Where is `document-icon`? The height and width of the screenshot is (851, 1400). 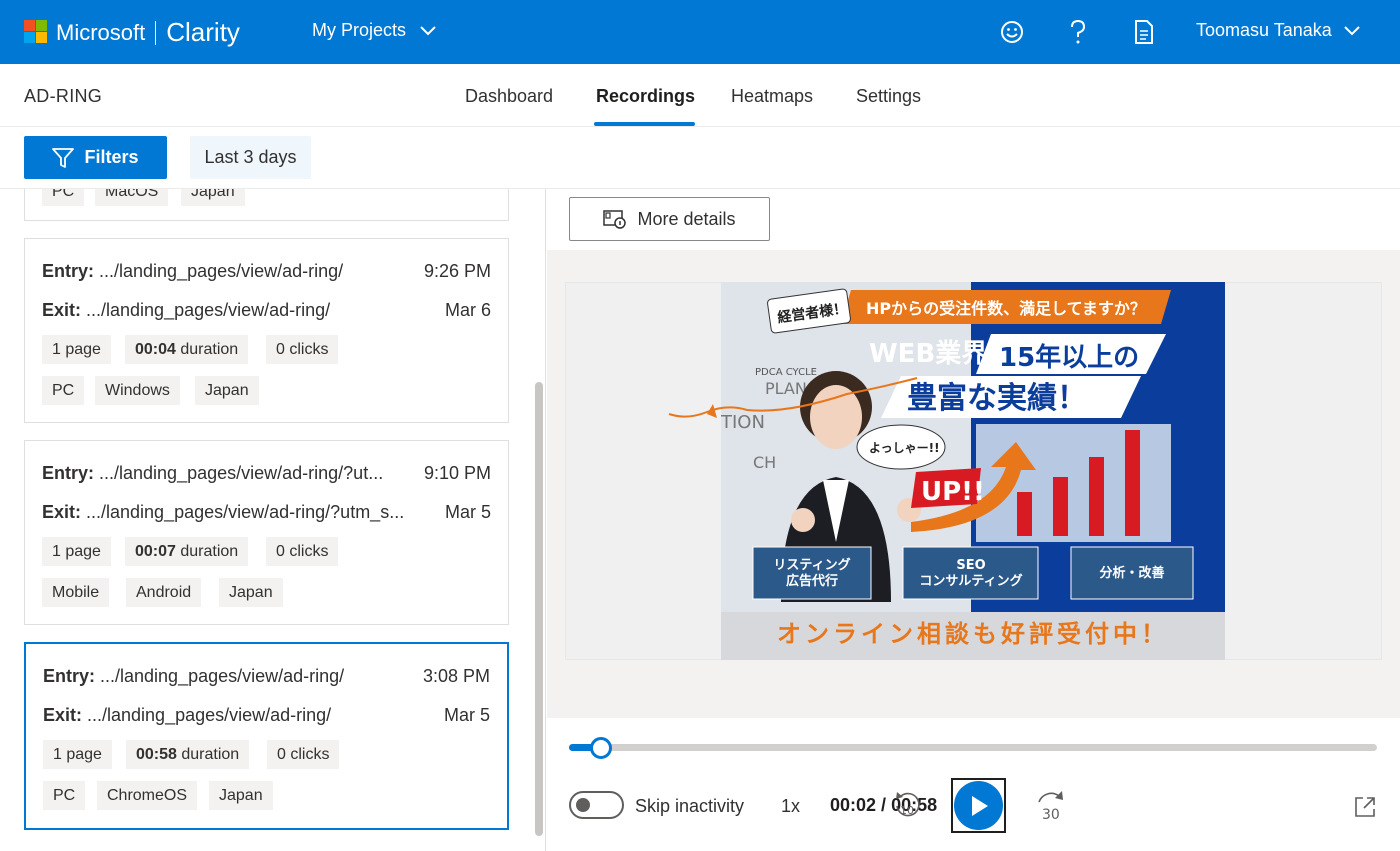
document-icon is located at coordinates (1144, 32).